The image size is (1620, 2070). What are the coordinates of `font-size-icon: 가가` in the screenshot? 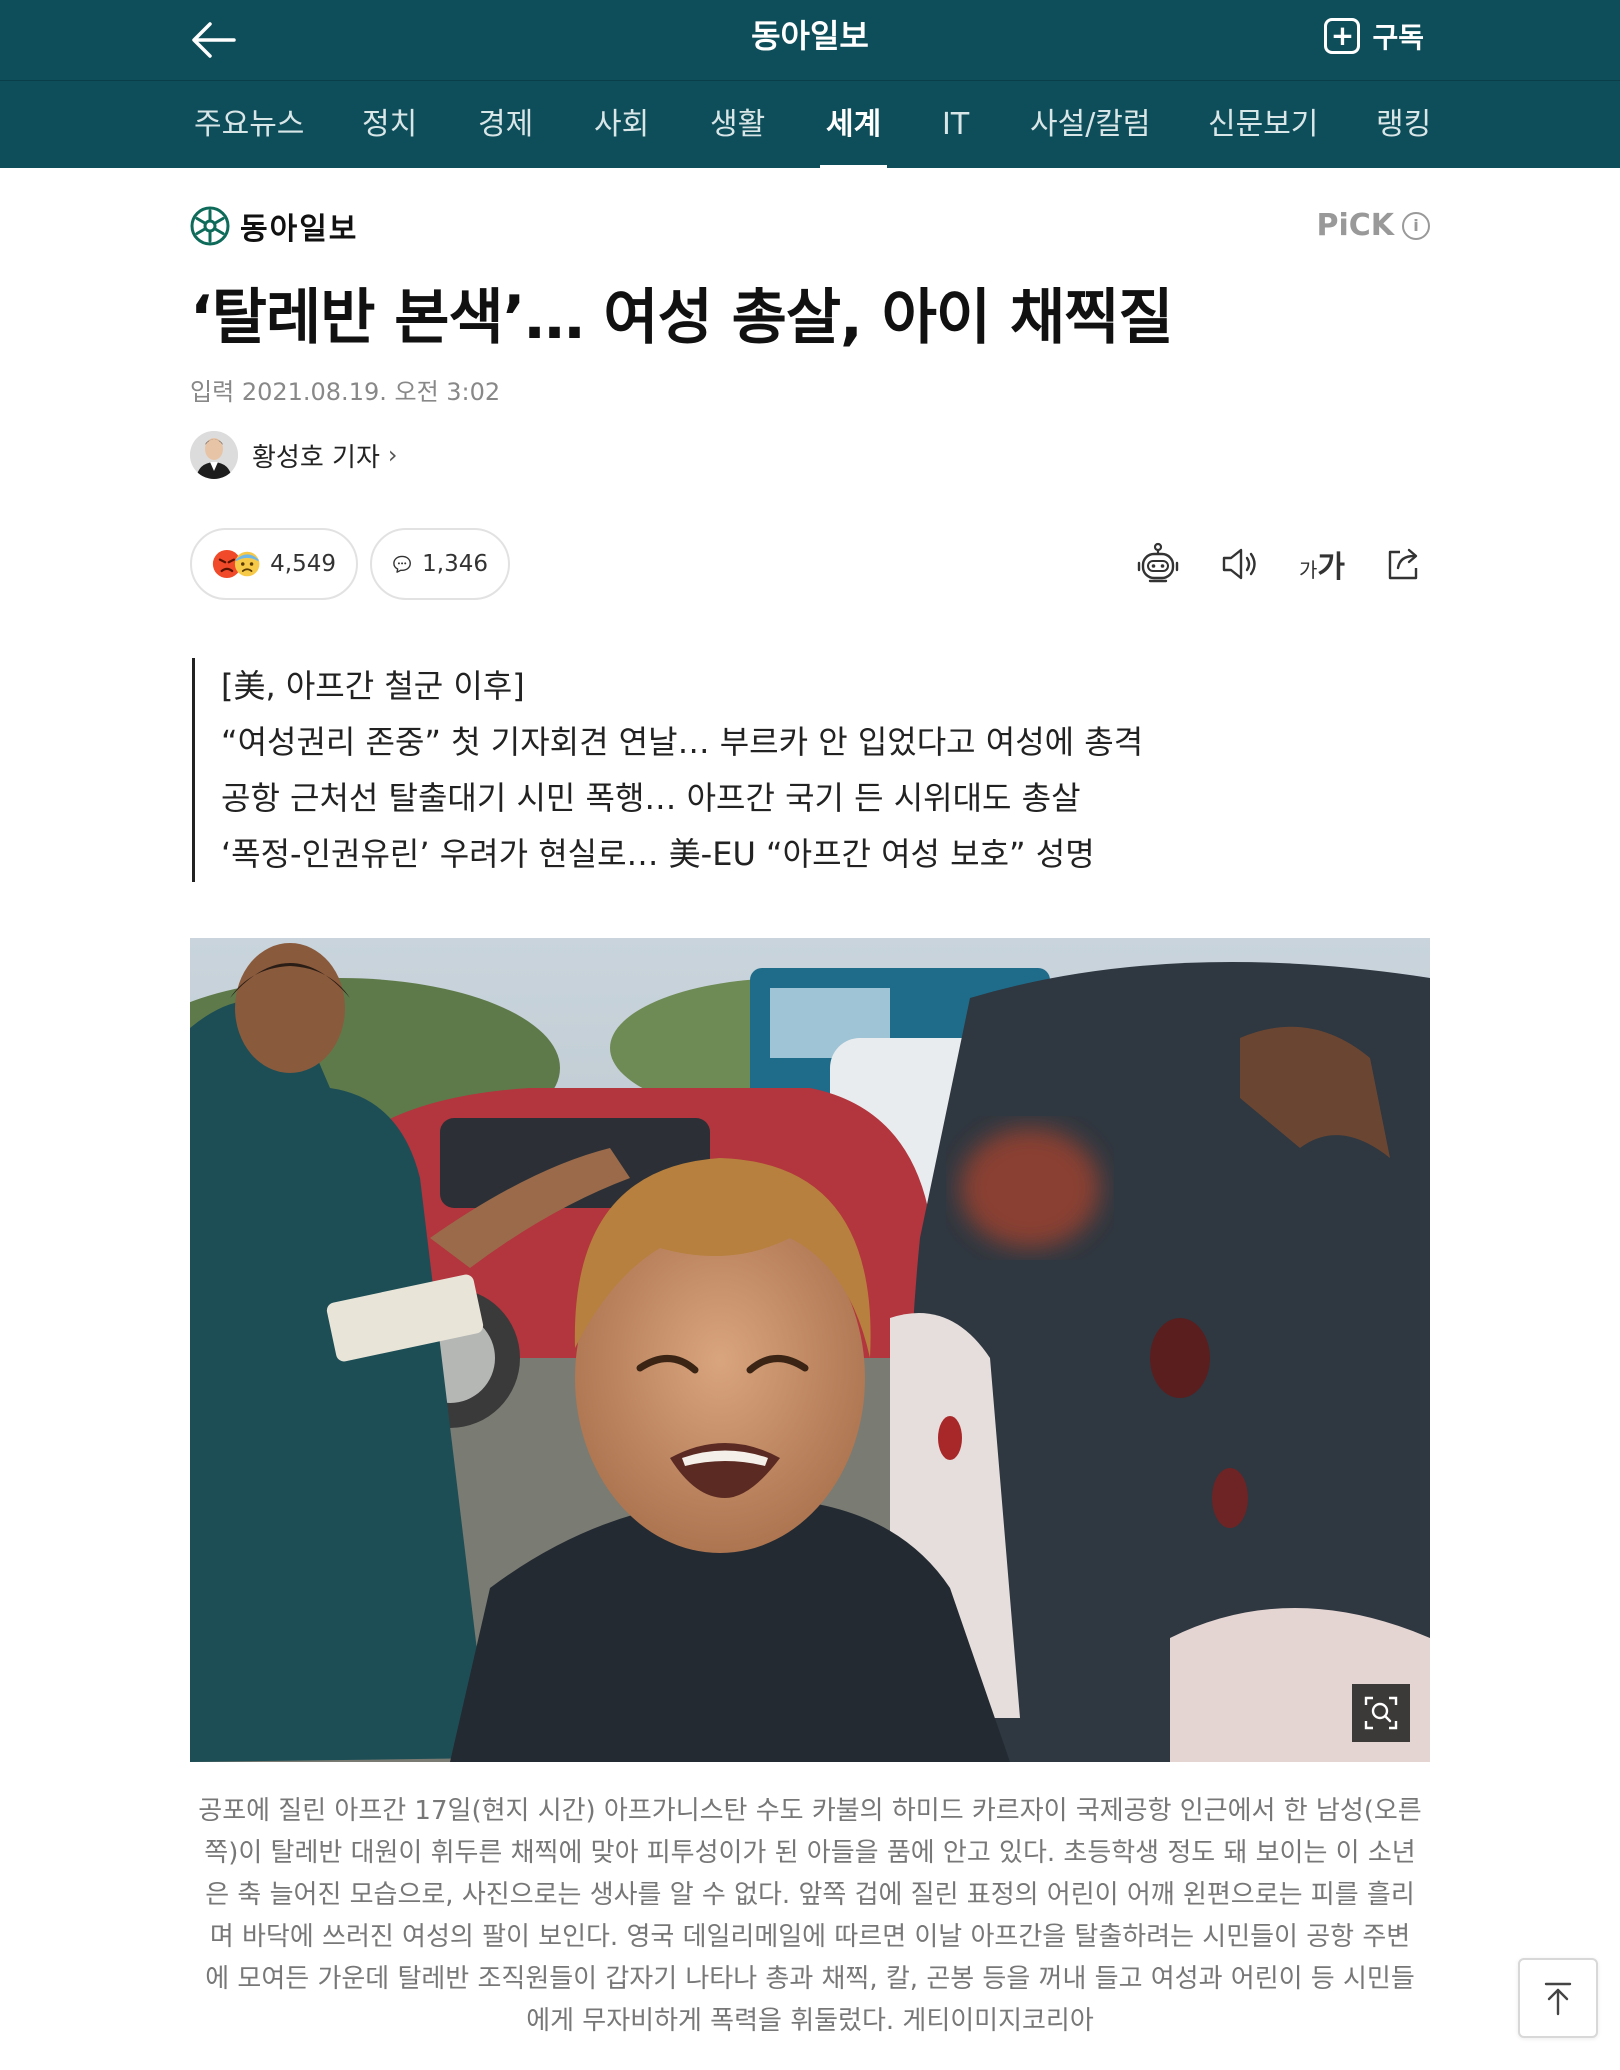 It's located at (1321, 567).